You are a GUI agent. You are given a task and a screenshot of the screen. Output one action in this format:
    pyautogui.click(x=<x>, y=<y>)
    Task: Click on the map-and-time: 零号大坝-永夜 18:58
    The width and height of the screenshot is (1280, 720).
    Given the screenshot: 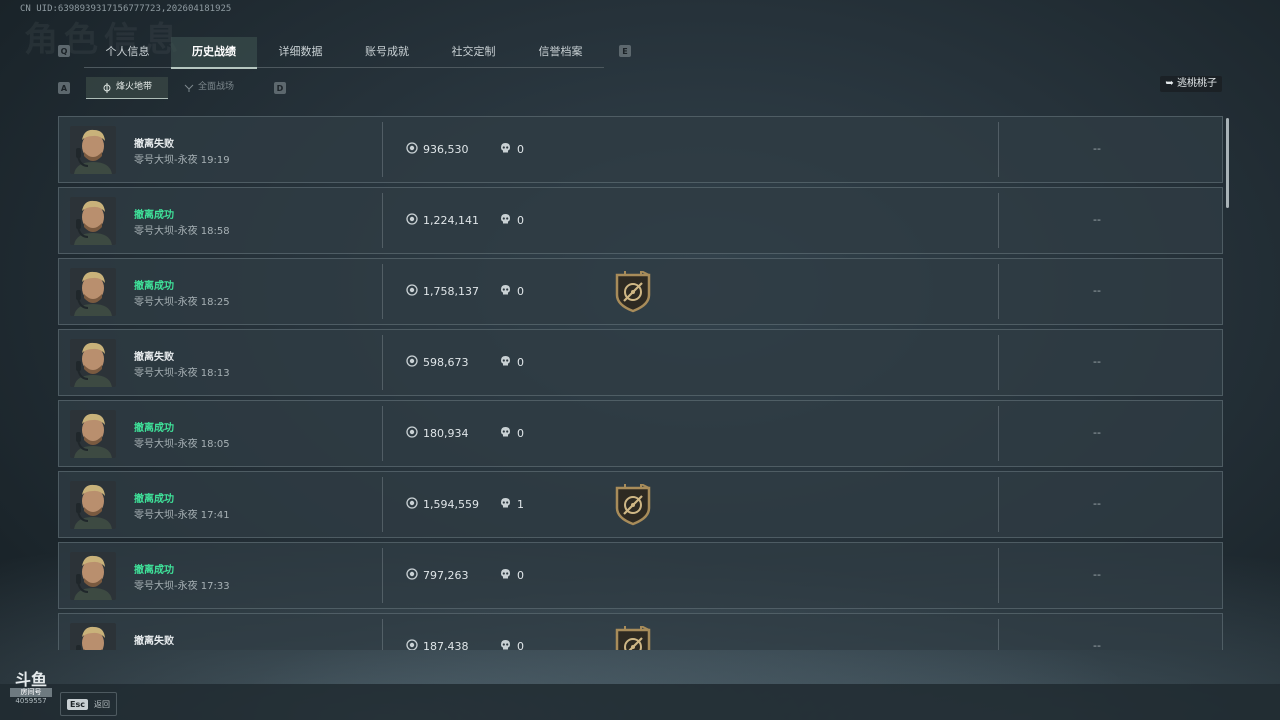 What is the action you would take?
    pyautogui.click(x=182, y=231)
    